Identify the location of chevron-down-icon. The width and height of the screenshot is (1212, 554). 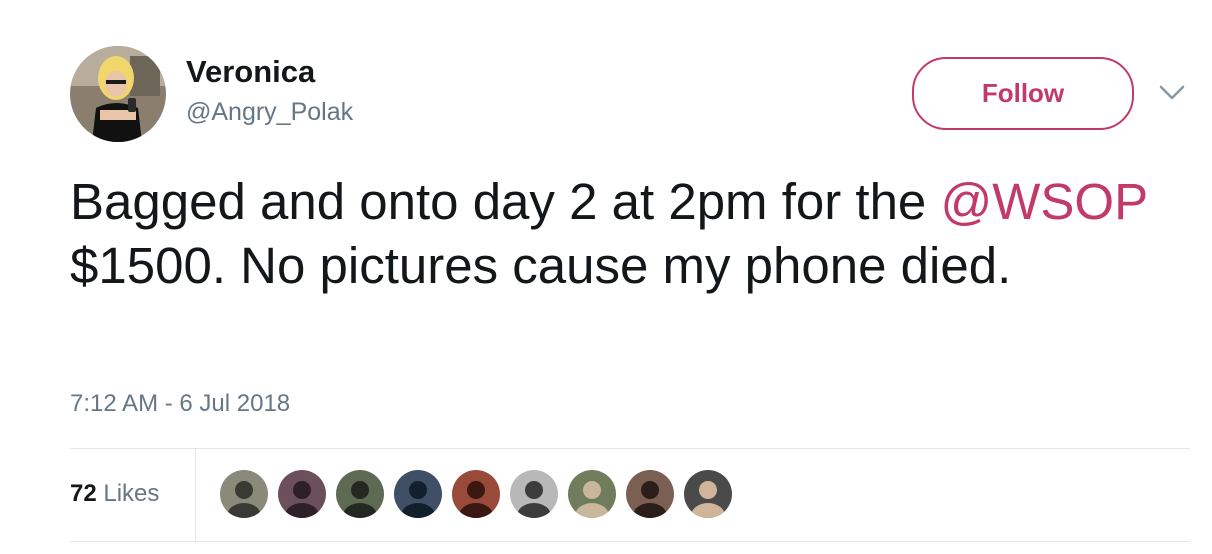
(1172, 92).